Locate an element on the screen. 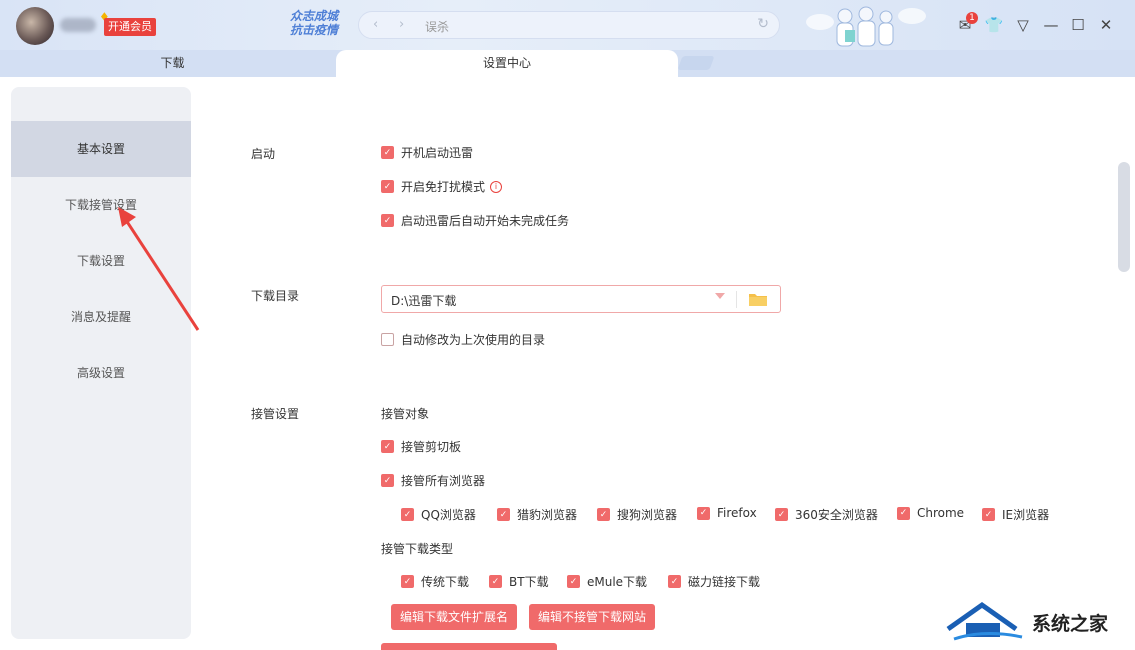 The image size is (1135, 650). type-option-bt: ✓ BT下载 is located at coordinates (519, 581).